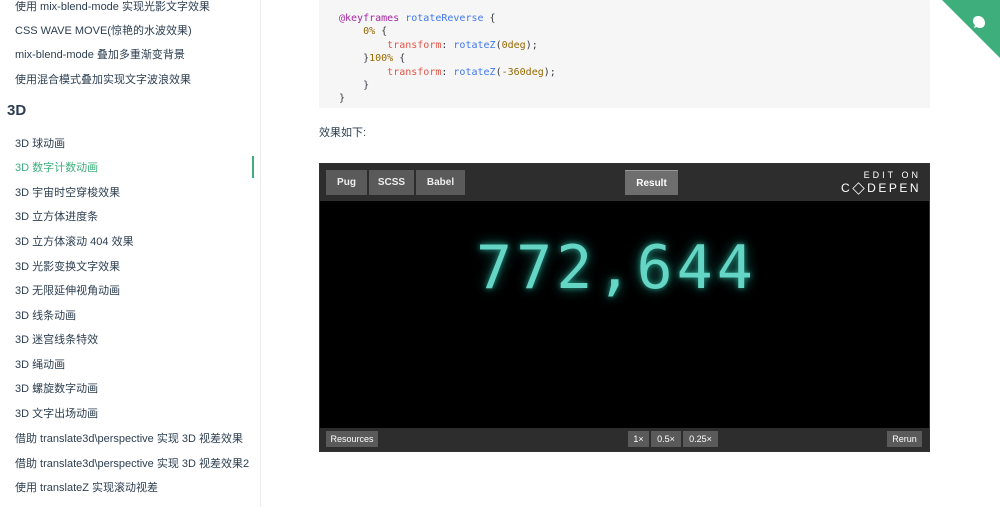 The image size is (1000, 507). Describe the element at coordinates (86, 488) in the screenshot. I see `sidebar-item: 使用 translateZ 实现滚动视差` at that location.